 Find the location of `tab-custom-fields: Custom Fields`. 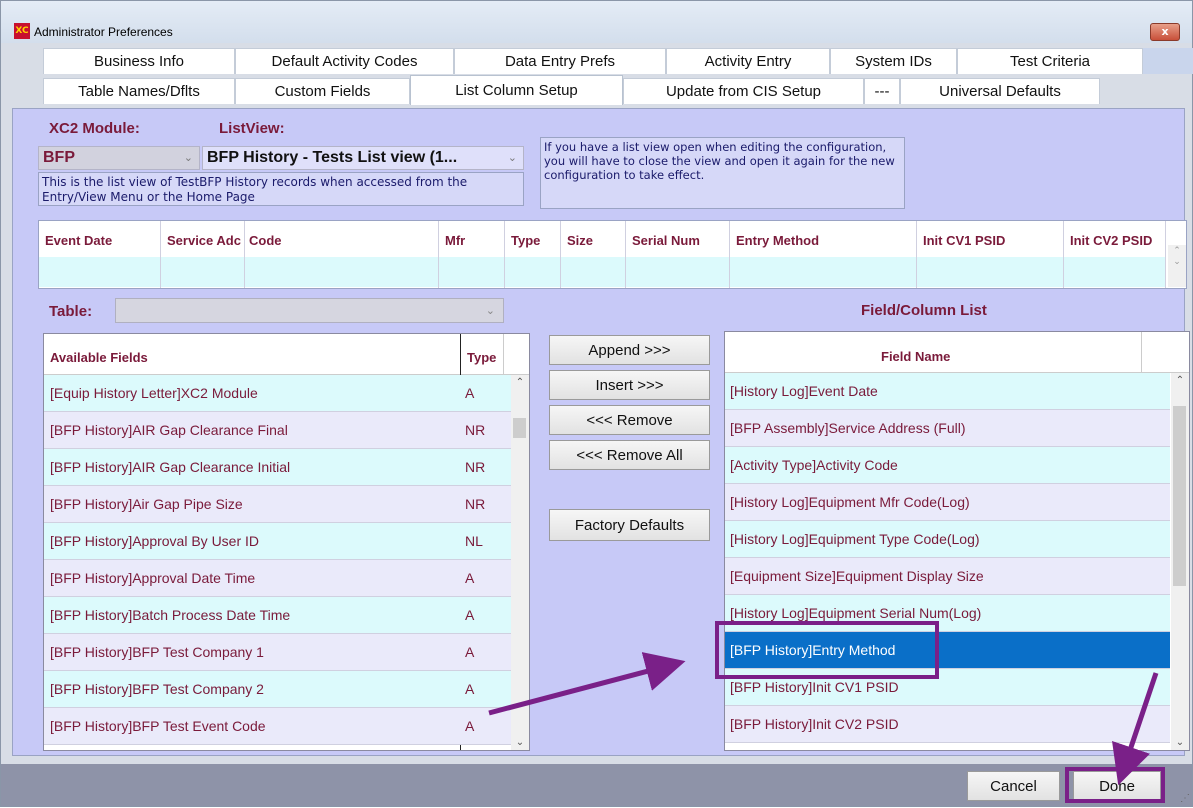

tab-custom-fields: Custom Fields is located at coordinates (322, 91).